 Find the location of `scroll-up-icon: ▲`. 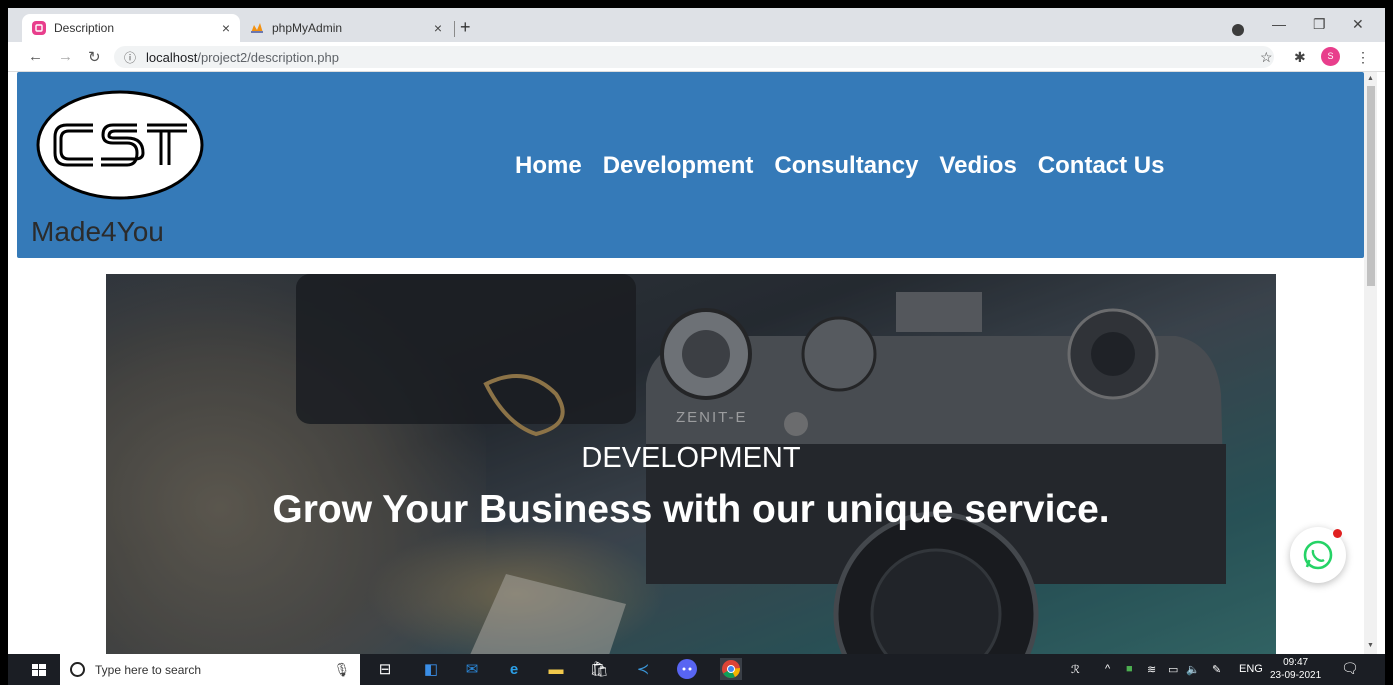

scroll-up-icon: ▲ is located at coordinates (1370, 78).